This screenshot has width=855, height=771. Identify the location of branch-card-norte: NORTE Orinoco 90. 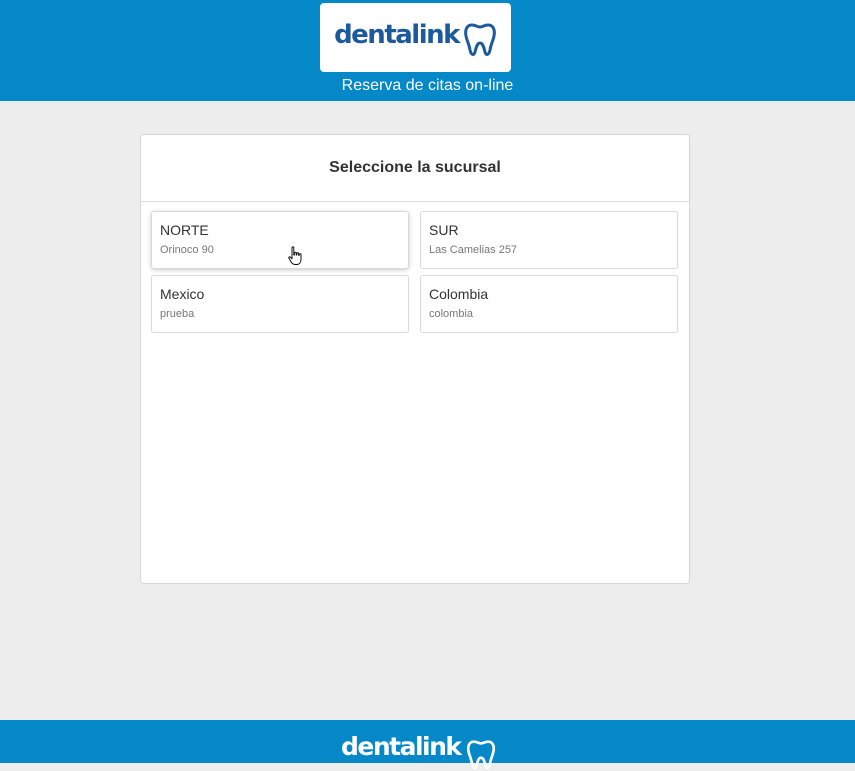
(280, 240).